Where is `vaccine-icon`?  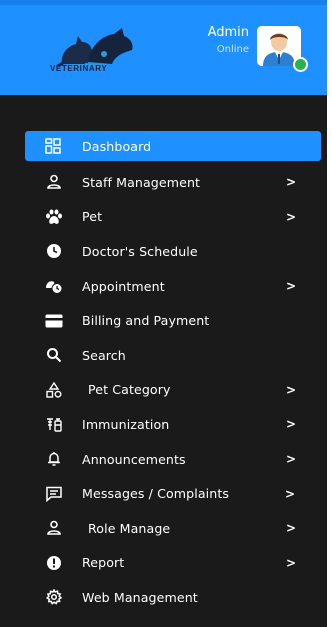 vaccine-icon is located at coordinates (54, 424).